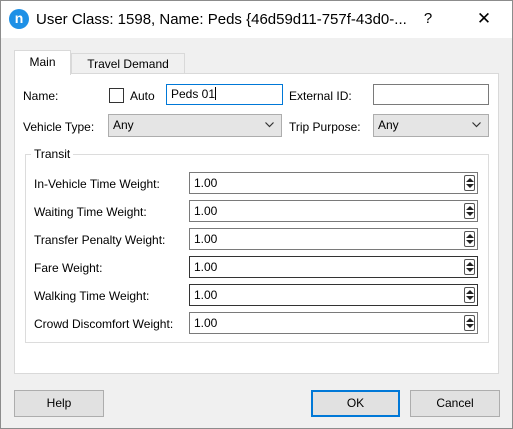 The image size is (513, 429). Describe the element at coordinates (90, 212) in the screenshot. I see `waiting-time-weight-label: Waiting Time Weight:` at that location.